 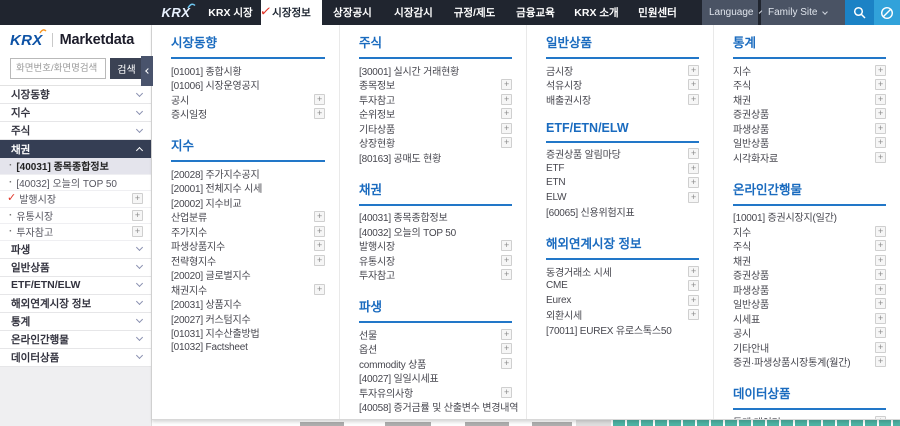 I want to click on mega-menu-item: 통계 데이터 +, so click(x=809, y=416).